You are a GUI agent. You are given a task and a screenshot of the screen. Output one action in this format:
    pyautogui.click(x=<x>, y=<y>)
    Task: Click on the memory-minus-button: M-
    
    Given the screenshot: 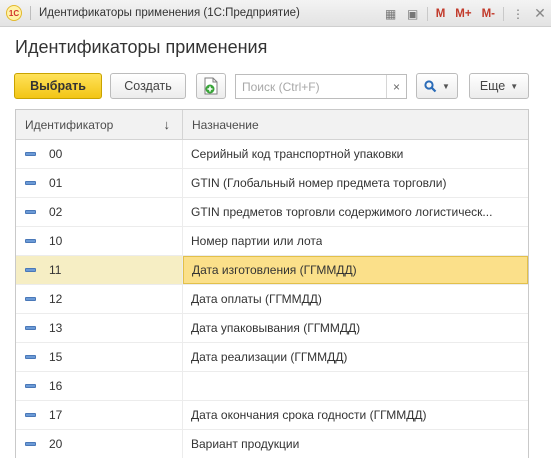 What is the action you would take?
    pyautogui.click(x=488, y=14)
    